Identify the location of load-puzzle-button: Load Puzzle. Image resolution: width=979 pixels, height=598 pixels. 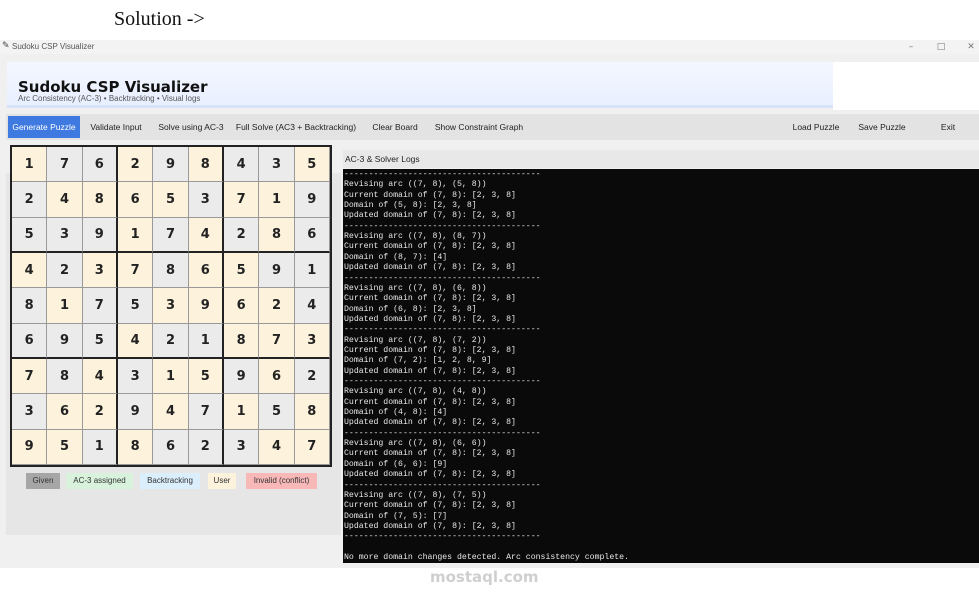
(816, 127).